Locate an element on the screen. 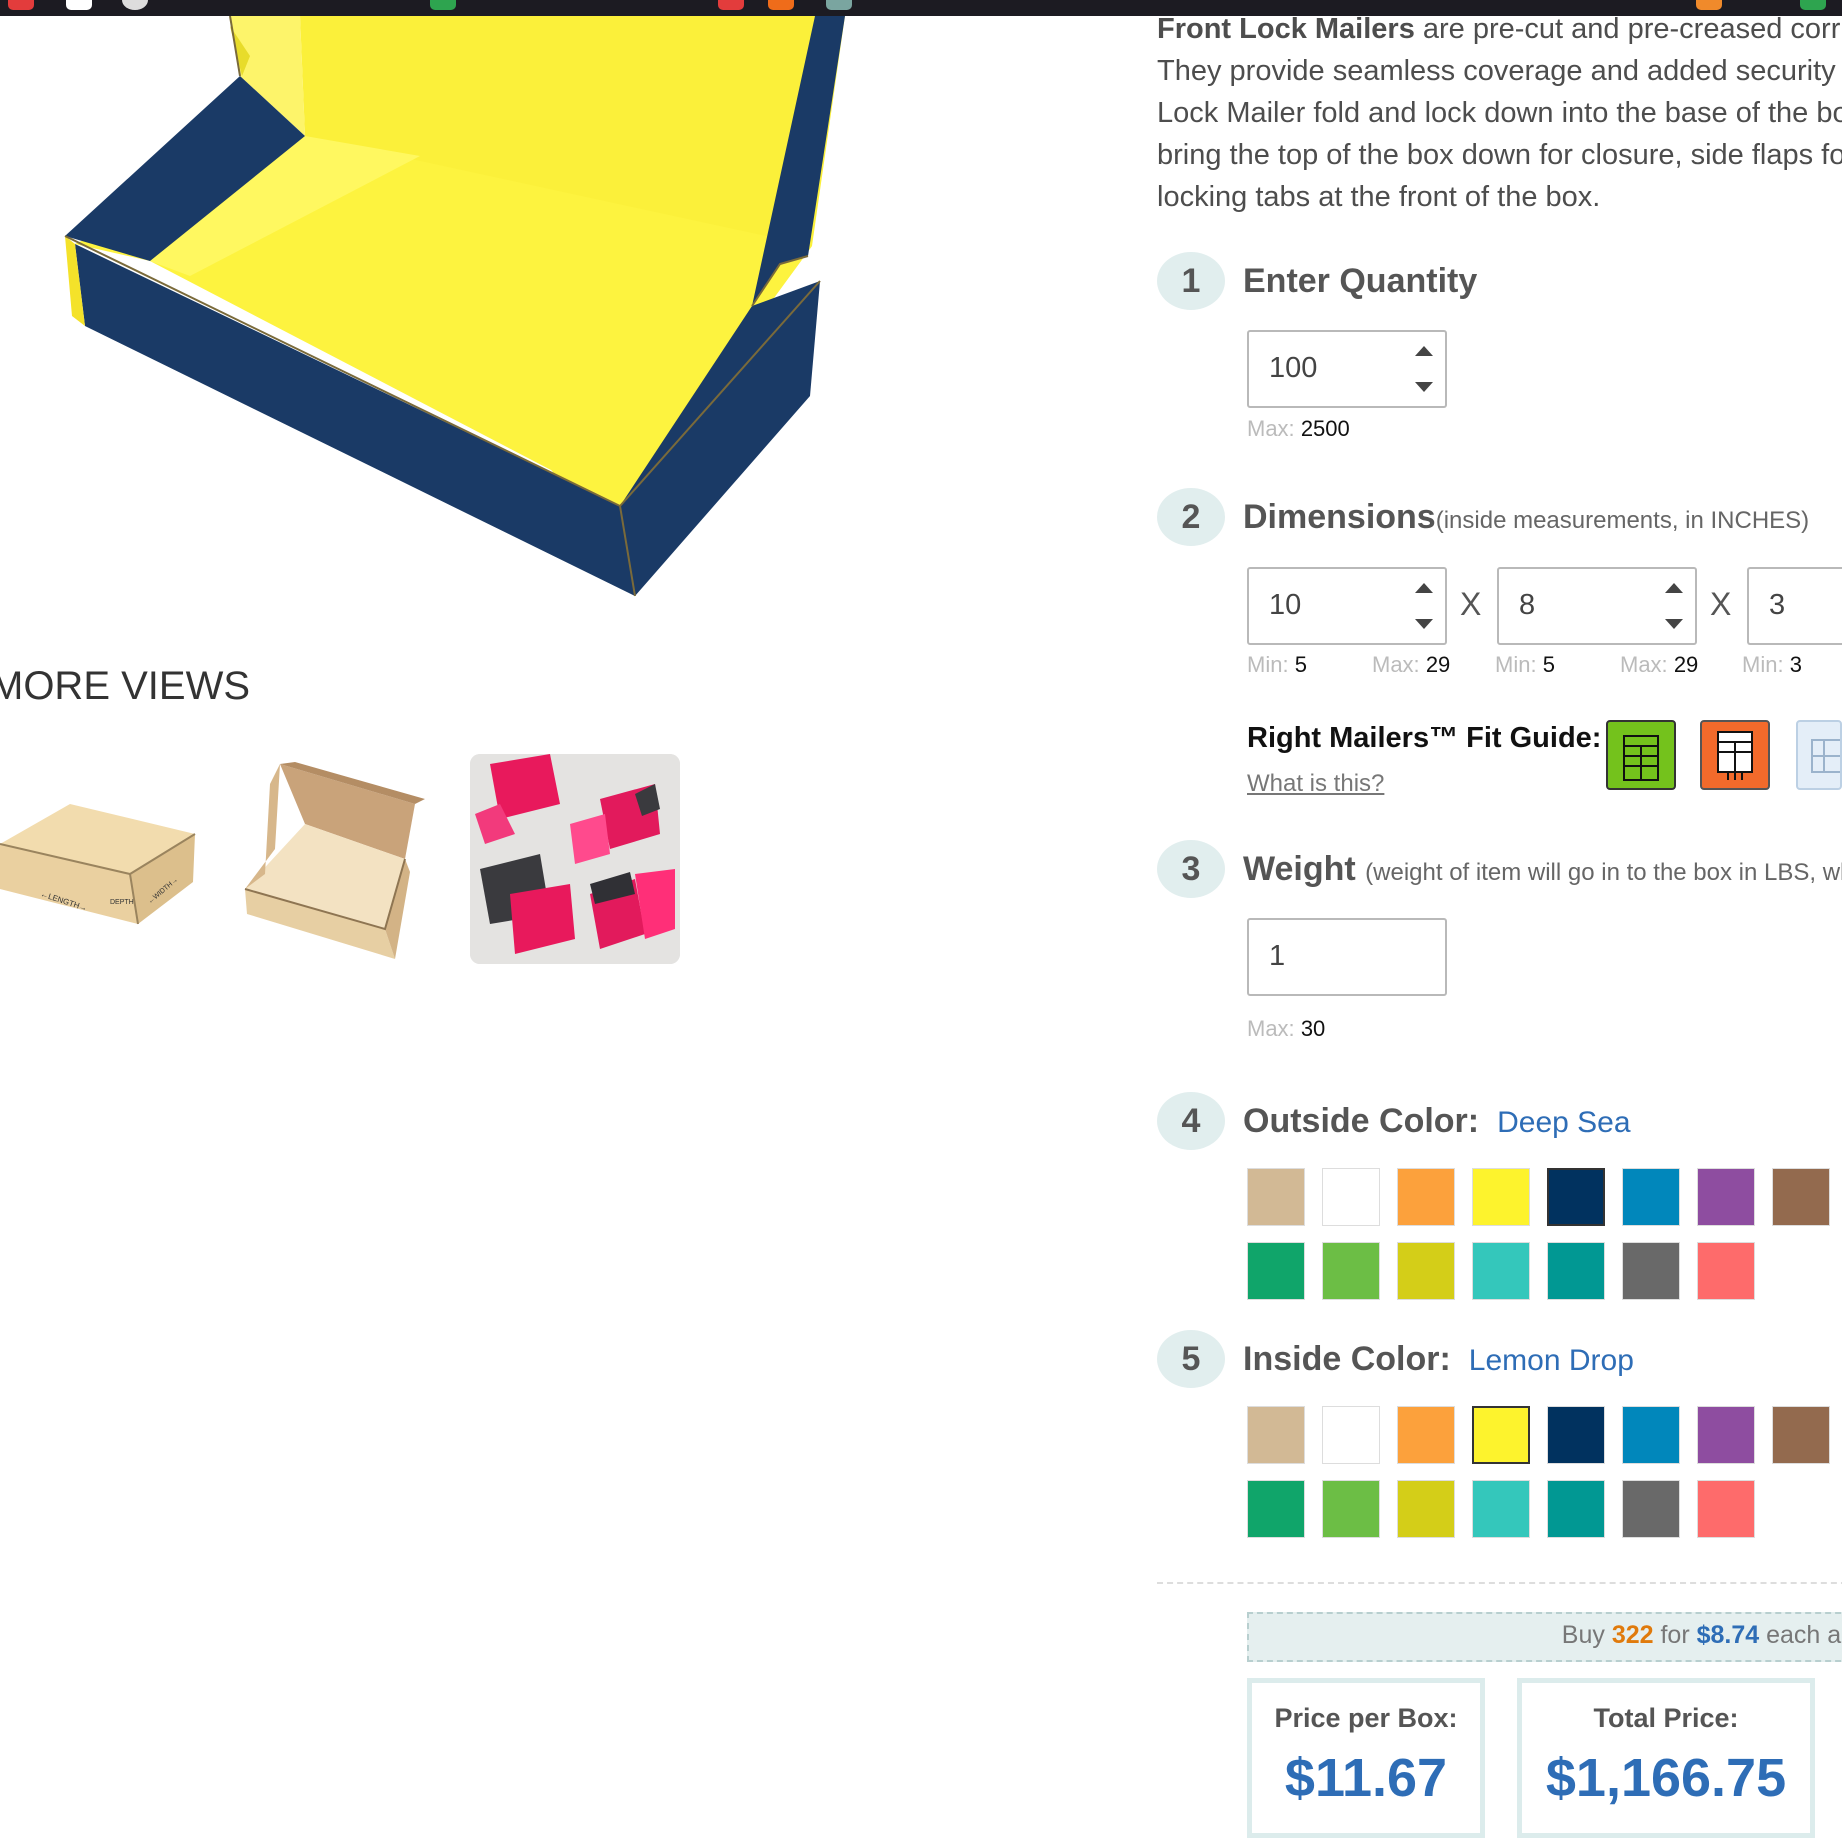 The width and height of the screenshot is (1842, 1838). depth-input: 3 is located at coordinates (1794, 606).